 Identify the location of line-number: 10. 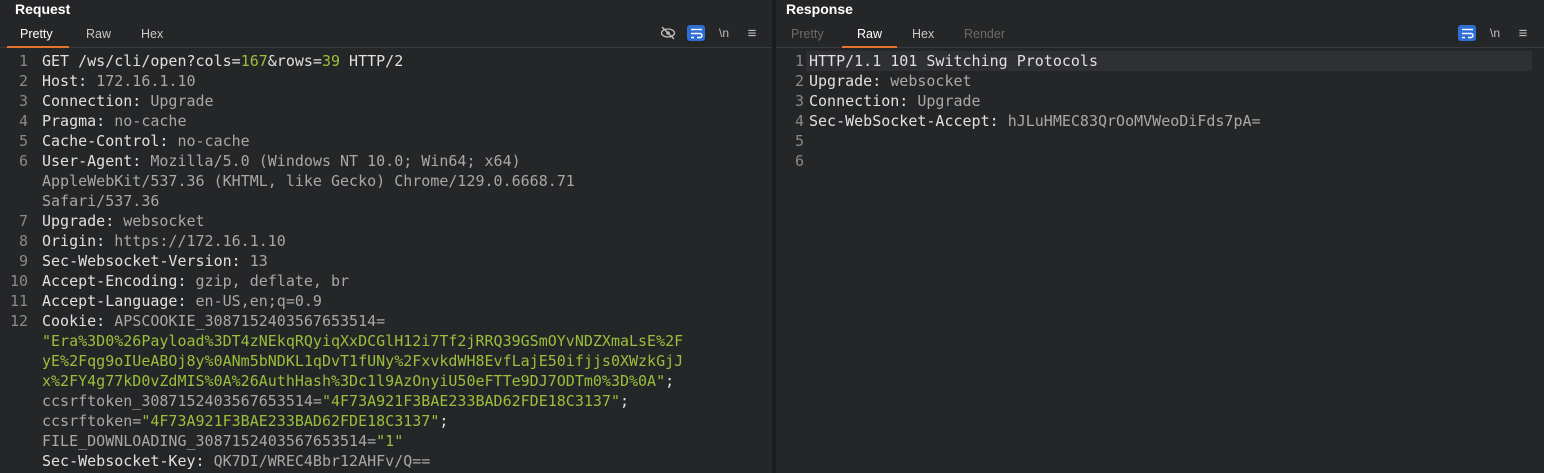
(18, 281).